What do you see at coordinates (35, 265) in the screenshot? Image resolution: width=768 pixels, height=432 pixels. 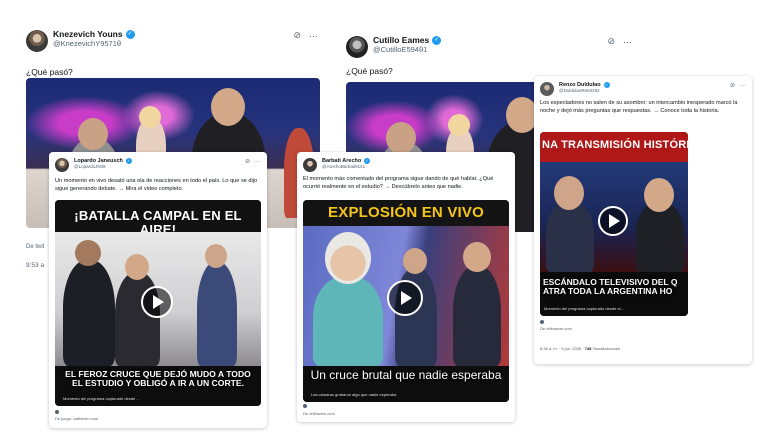 I see `tweet-time: 9:53 a` at bounding box center [35, 265].